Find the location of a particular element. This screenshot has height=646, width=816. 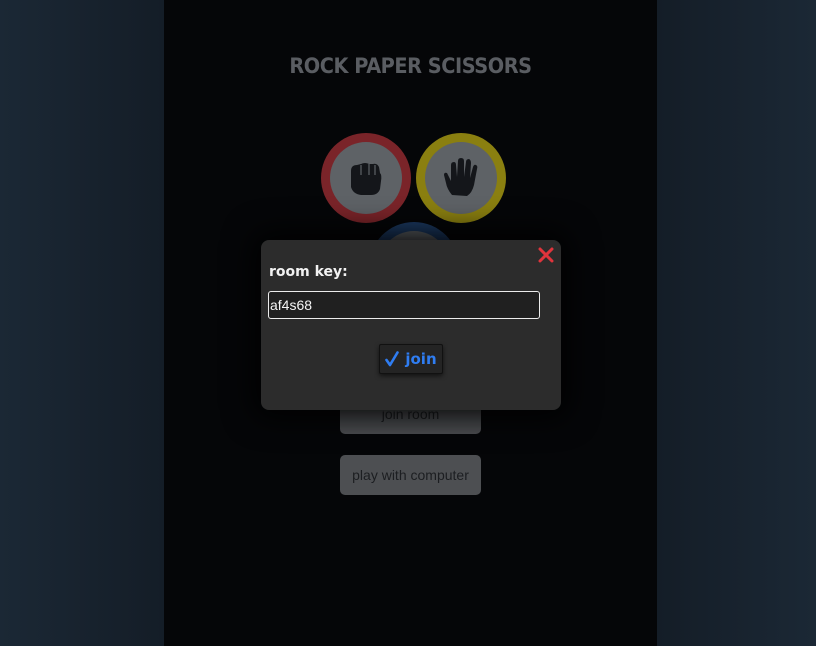

play-with-computer-button: play with computer is located at coordinates (410, 475).